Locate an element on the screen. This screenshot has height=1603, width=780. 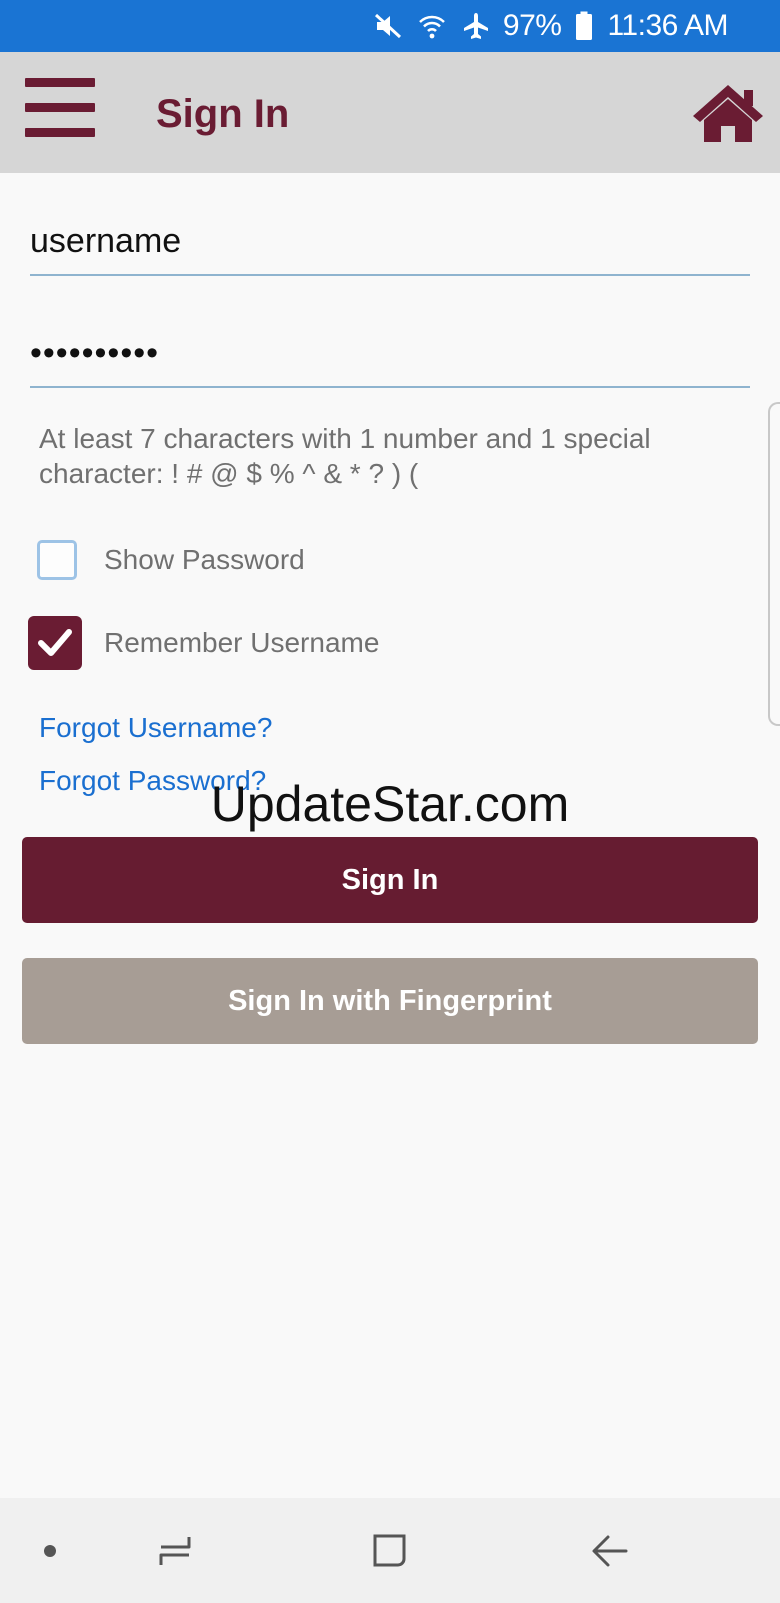
hamburger-menu-icon is located at coordinates (61, 110).